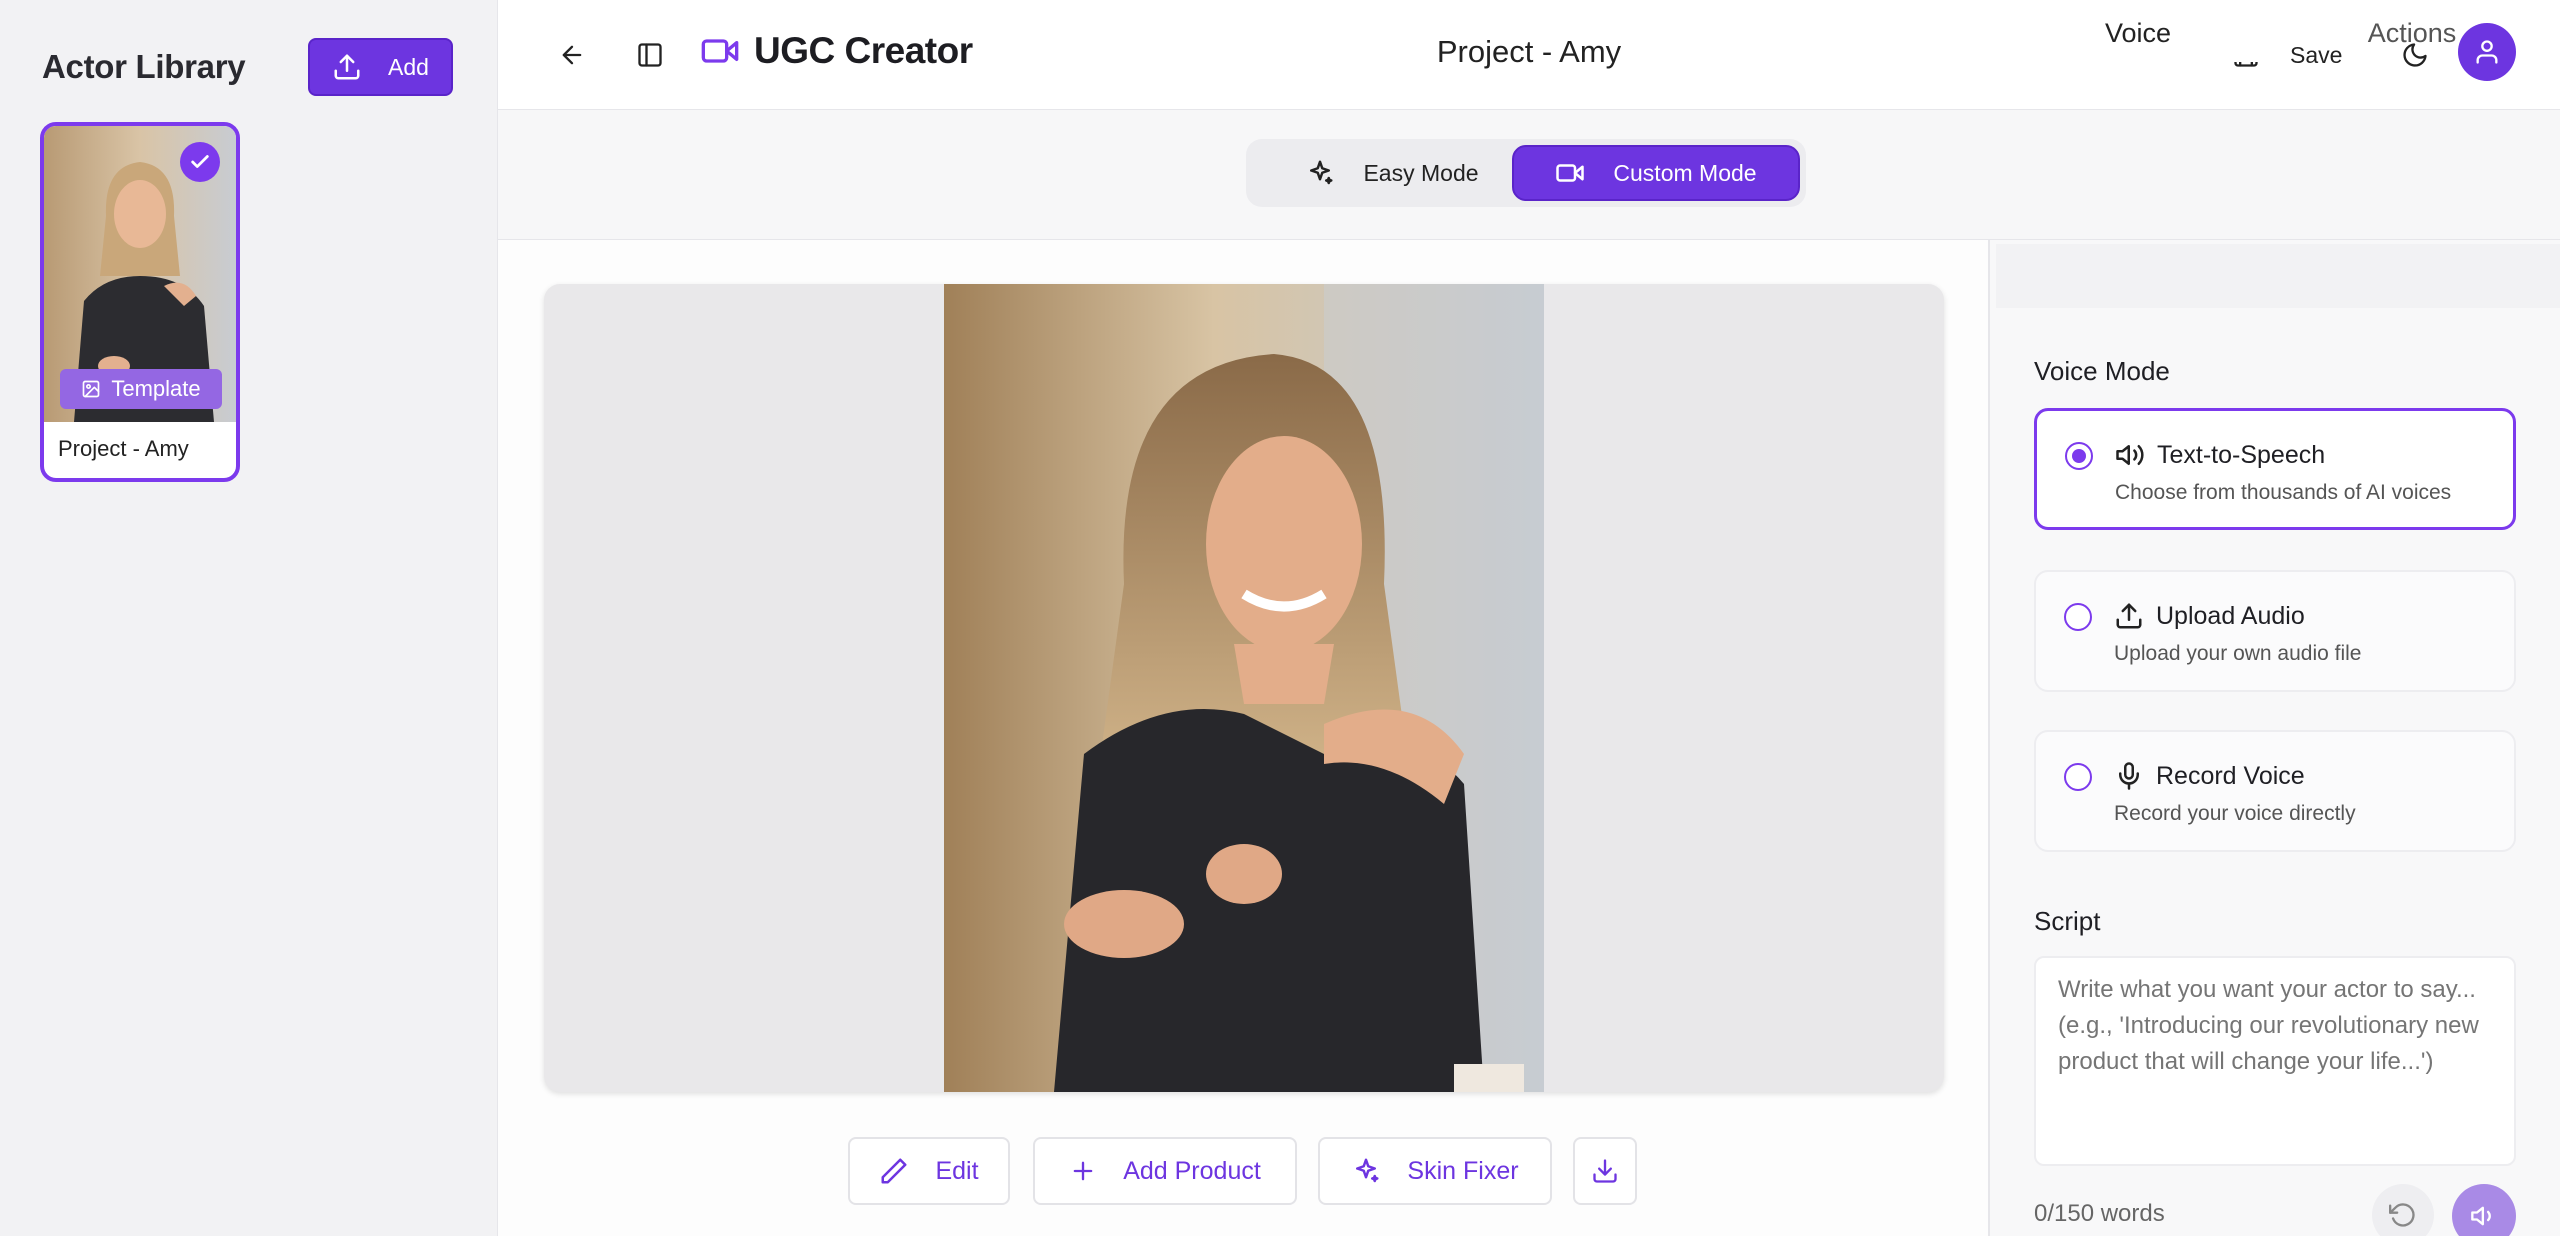 This screenshot has height=1236, width=2560. Describe the element at coordinates (2079, 456) in the screenshot. I see `radio-tts` at that location.